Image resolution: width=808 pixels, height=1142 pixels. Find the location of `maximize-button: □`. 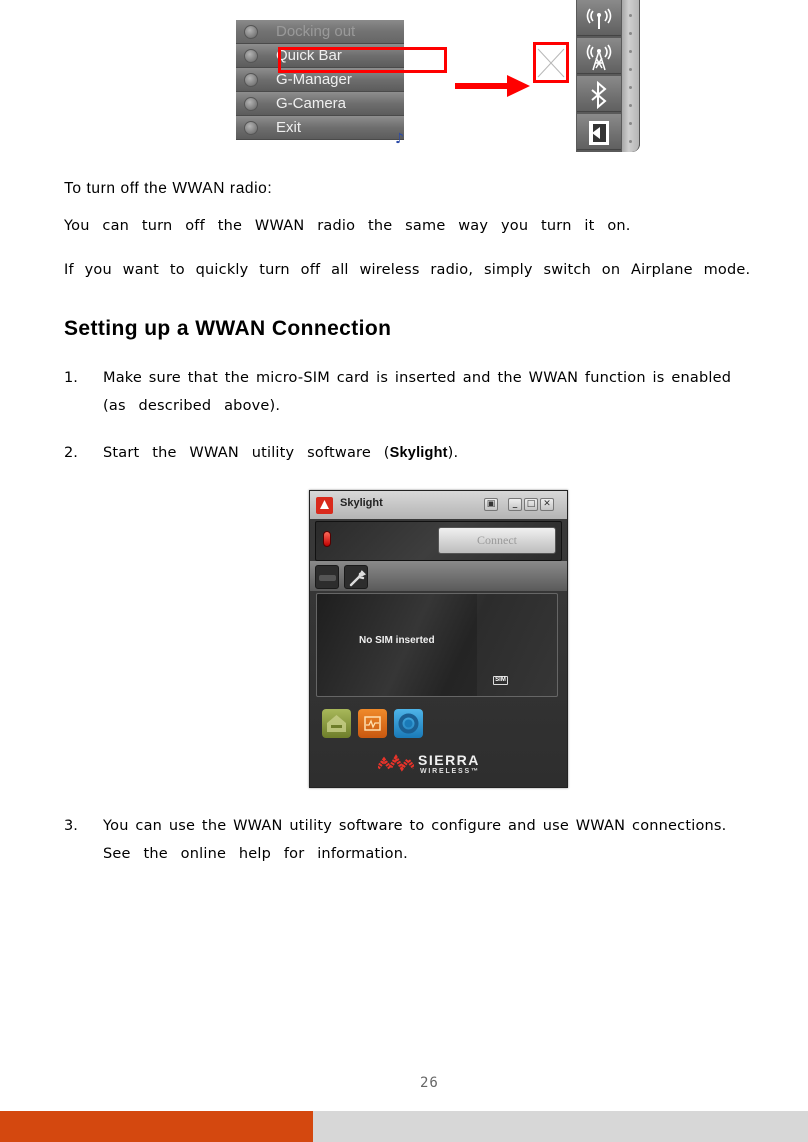

maximize-button: □ is located at coordinates (531, 504).